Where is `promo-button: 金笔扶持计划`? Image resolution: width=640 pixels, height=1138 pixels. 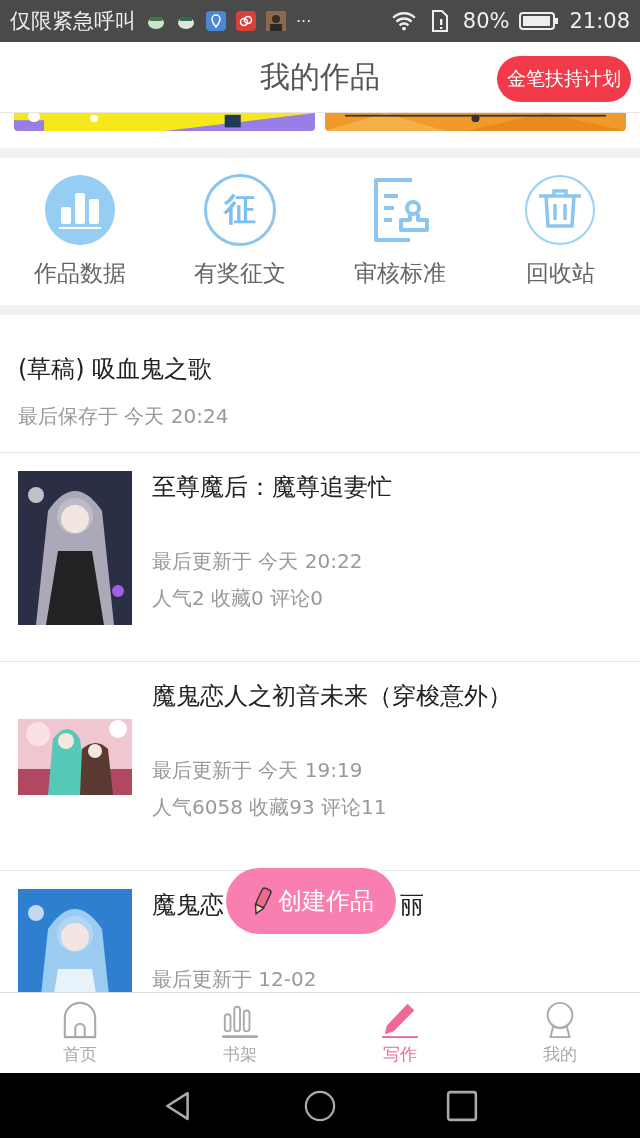
promo-button: 金笔扶持计划 is located at coordinates (564, 79).